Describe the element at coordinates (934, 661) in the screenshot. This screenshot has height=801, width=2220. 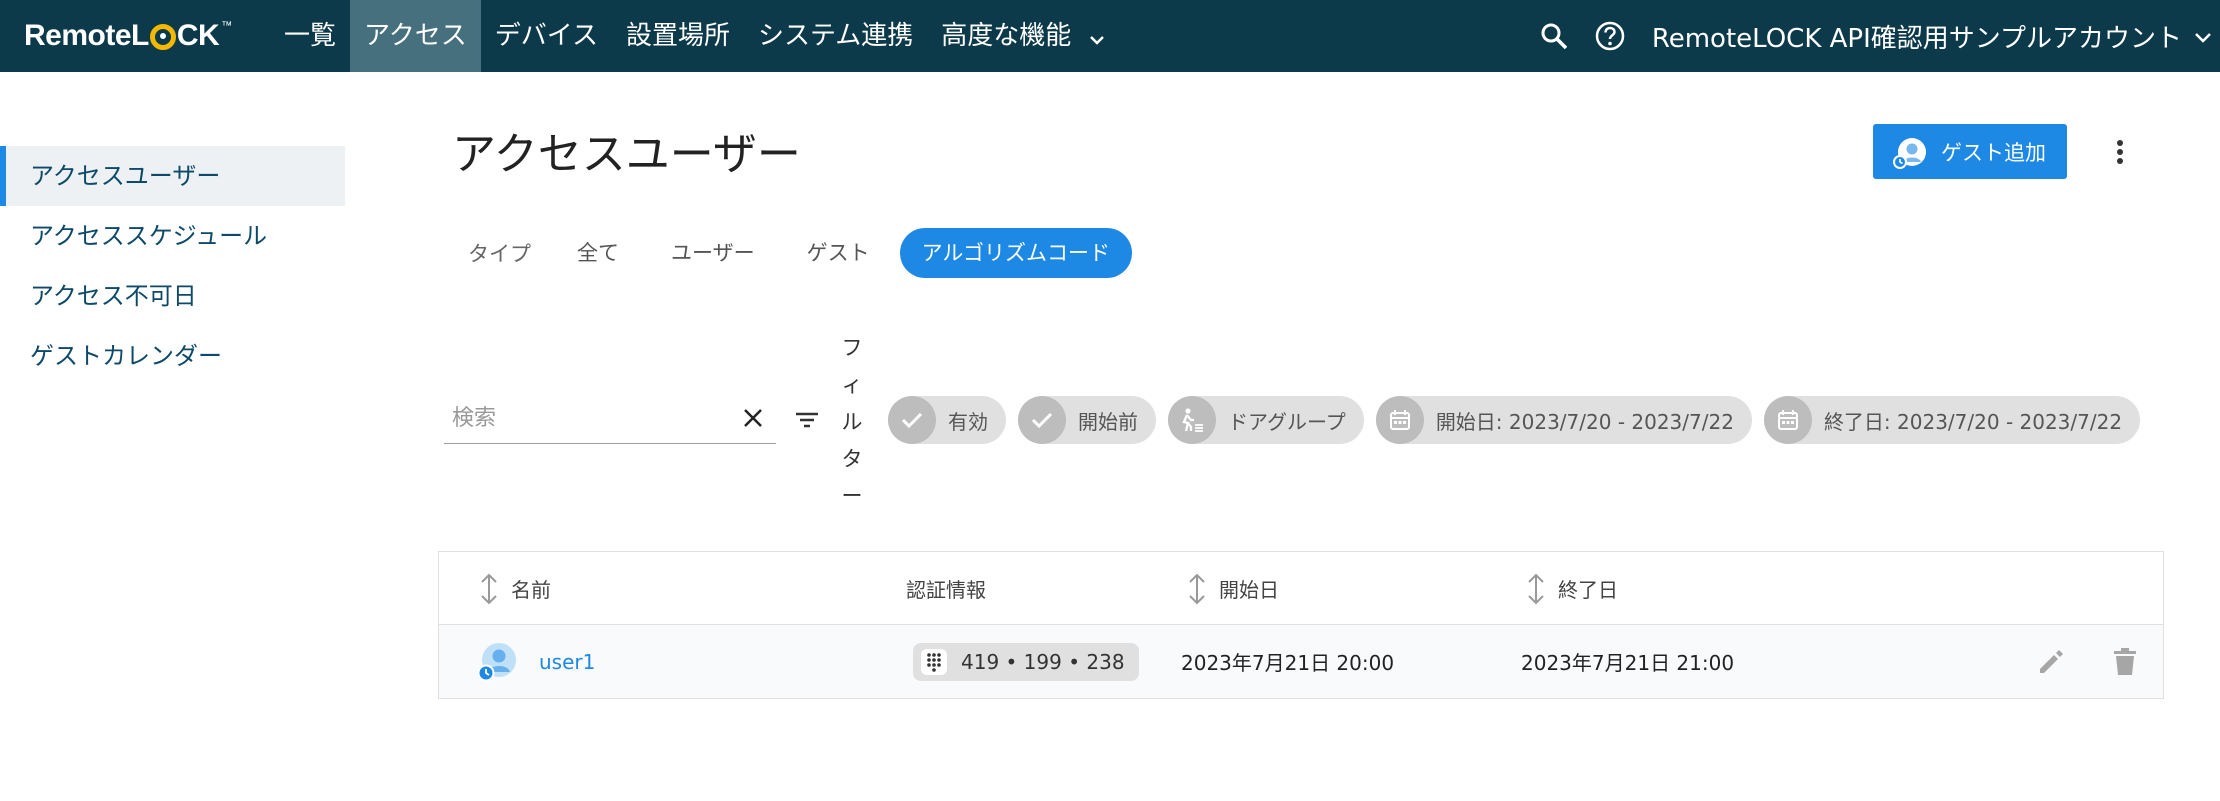
I see `keypad-icon` at that location.